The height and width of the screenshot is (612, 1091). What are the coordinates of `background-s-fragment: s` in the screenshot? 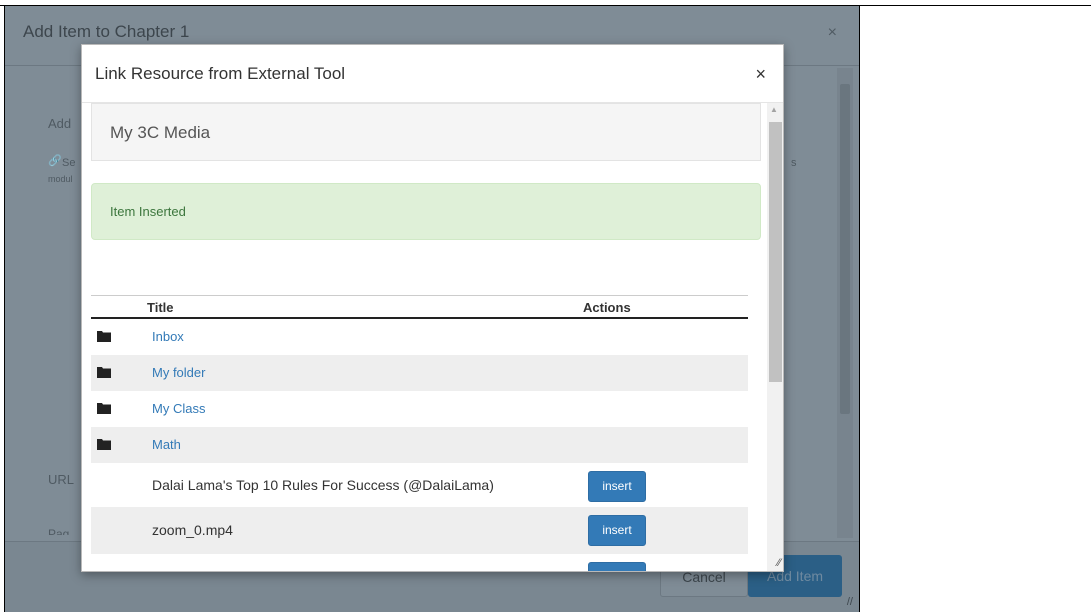 It's located at (794, 163).